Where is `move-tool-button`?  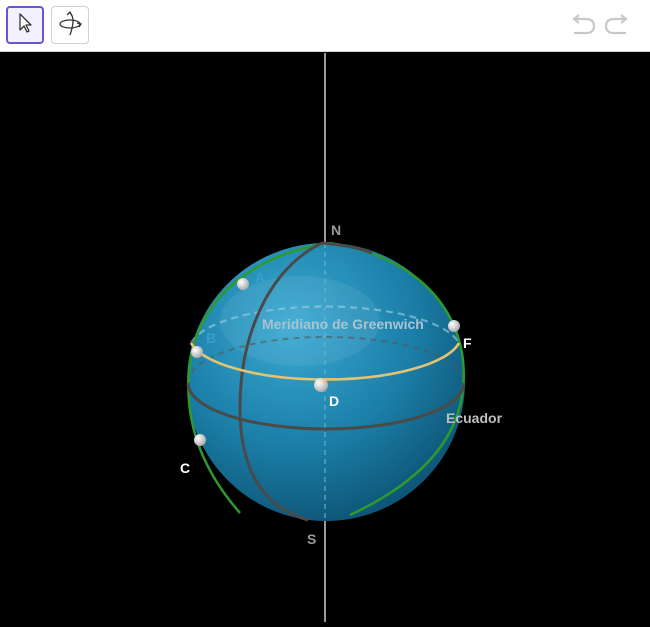 move-tool-button is located at coordinates (25, 25).